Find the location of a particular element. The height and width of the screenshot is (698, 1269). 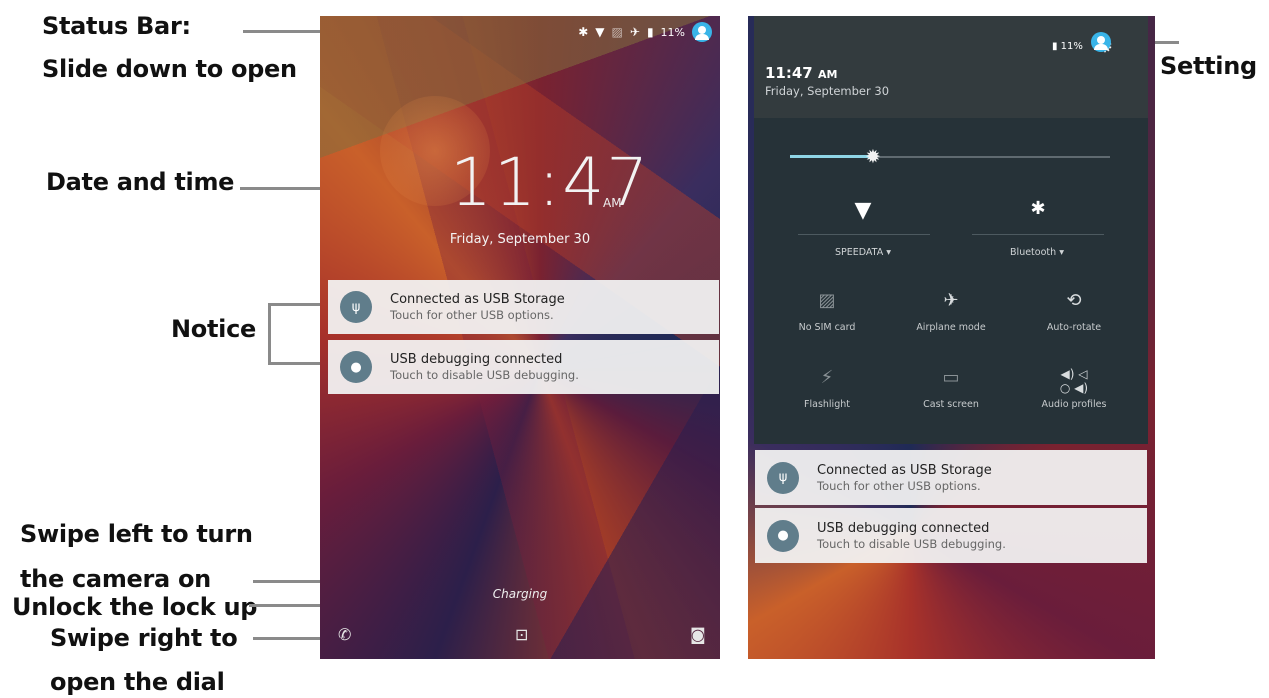

shade-time: 11:47 AM is located at coordinates (801, 73).